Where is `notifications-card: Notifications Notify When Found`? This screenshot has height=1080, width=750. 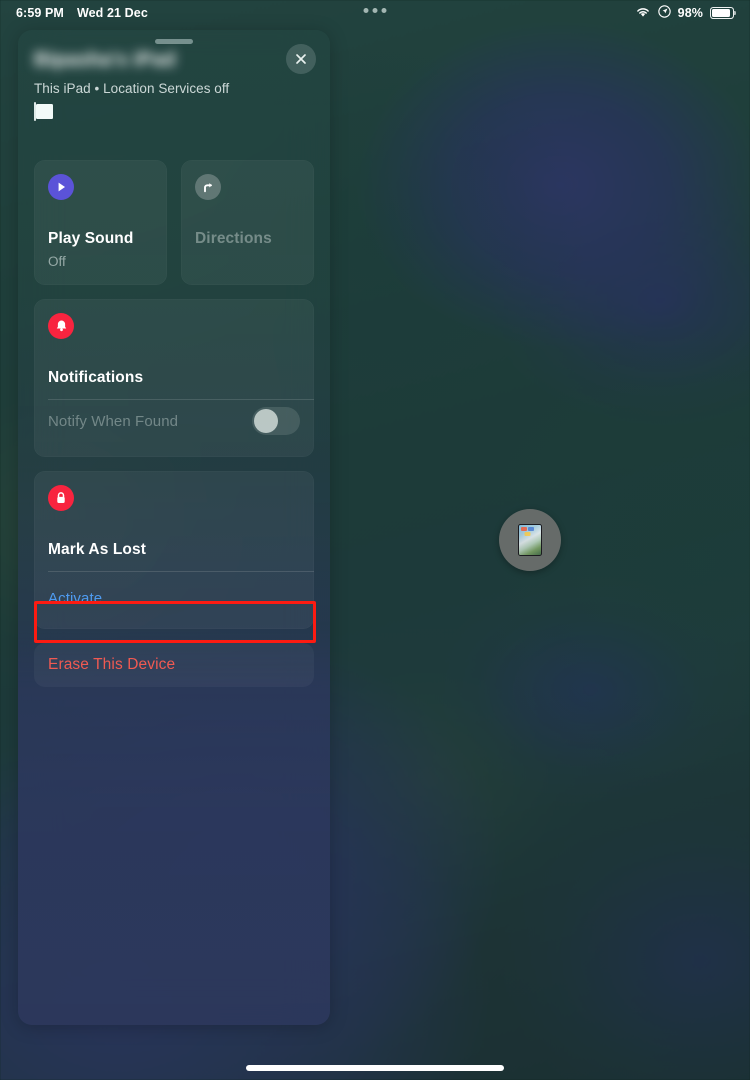 notifications-card: Notifications Notify When Found is located at coordinates (174, 378).